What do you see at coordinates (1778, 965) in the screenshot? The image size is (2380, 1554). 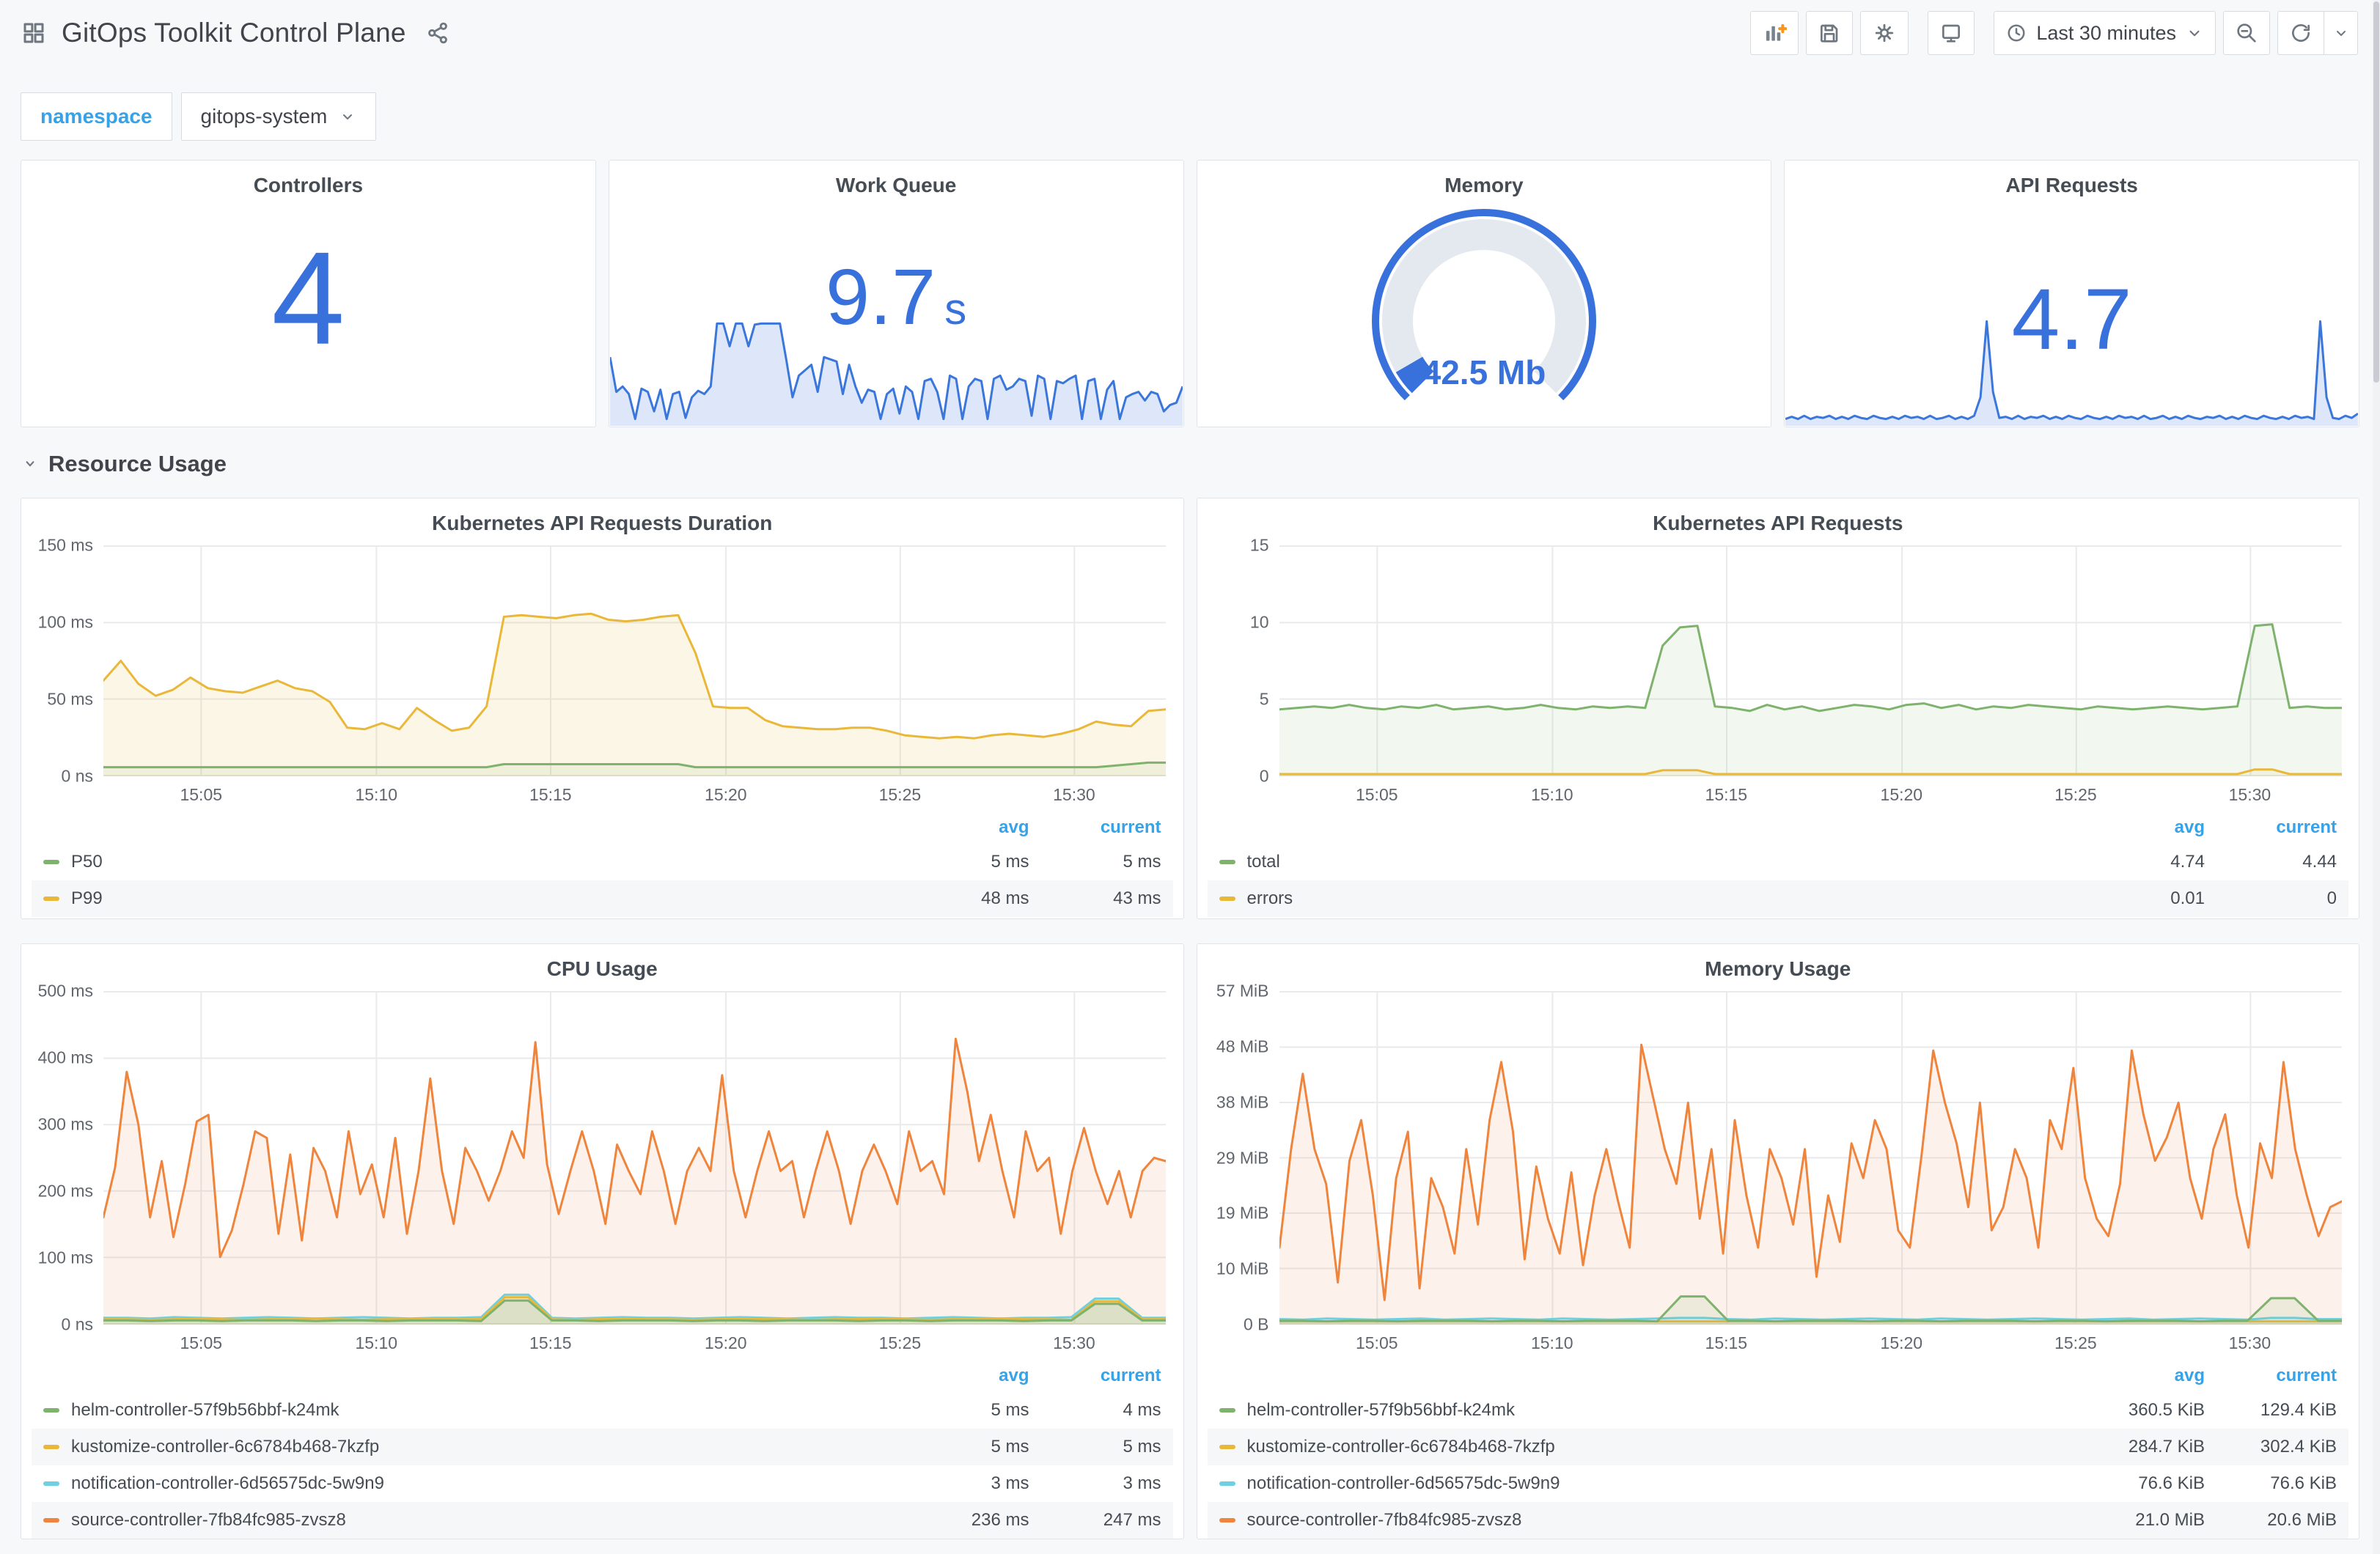 I see `panel-title: Memory Usage` at bounding box center [1778, 965].